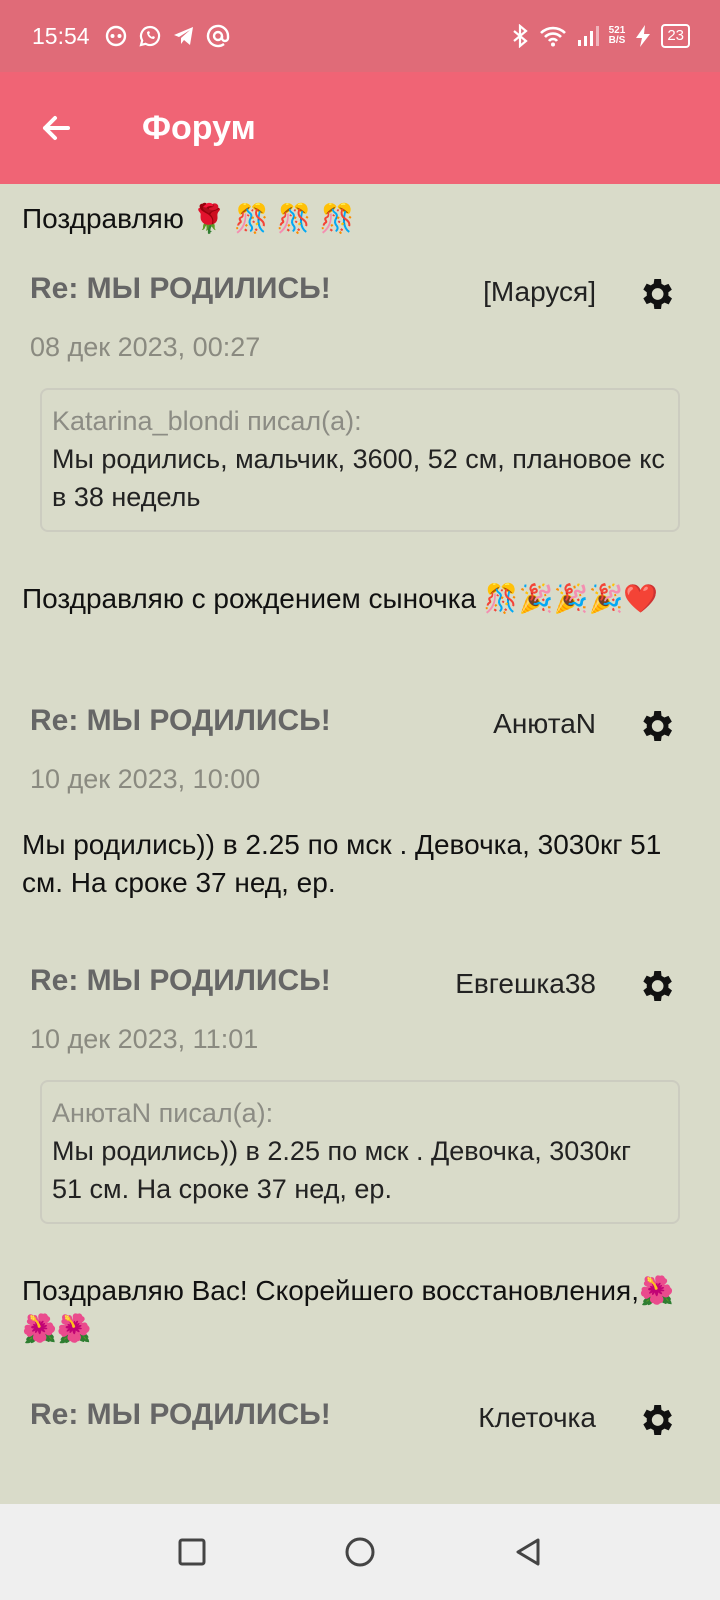  I want to click on signal-icon, so click(588, 36).